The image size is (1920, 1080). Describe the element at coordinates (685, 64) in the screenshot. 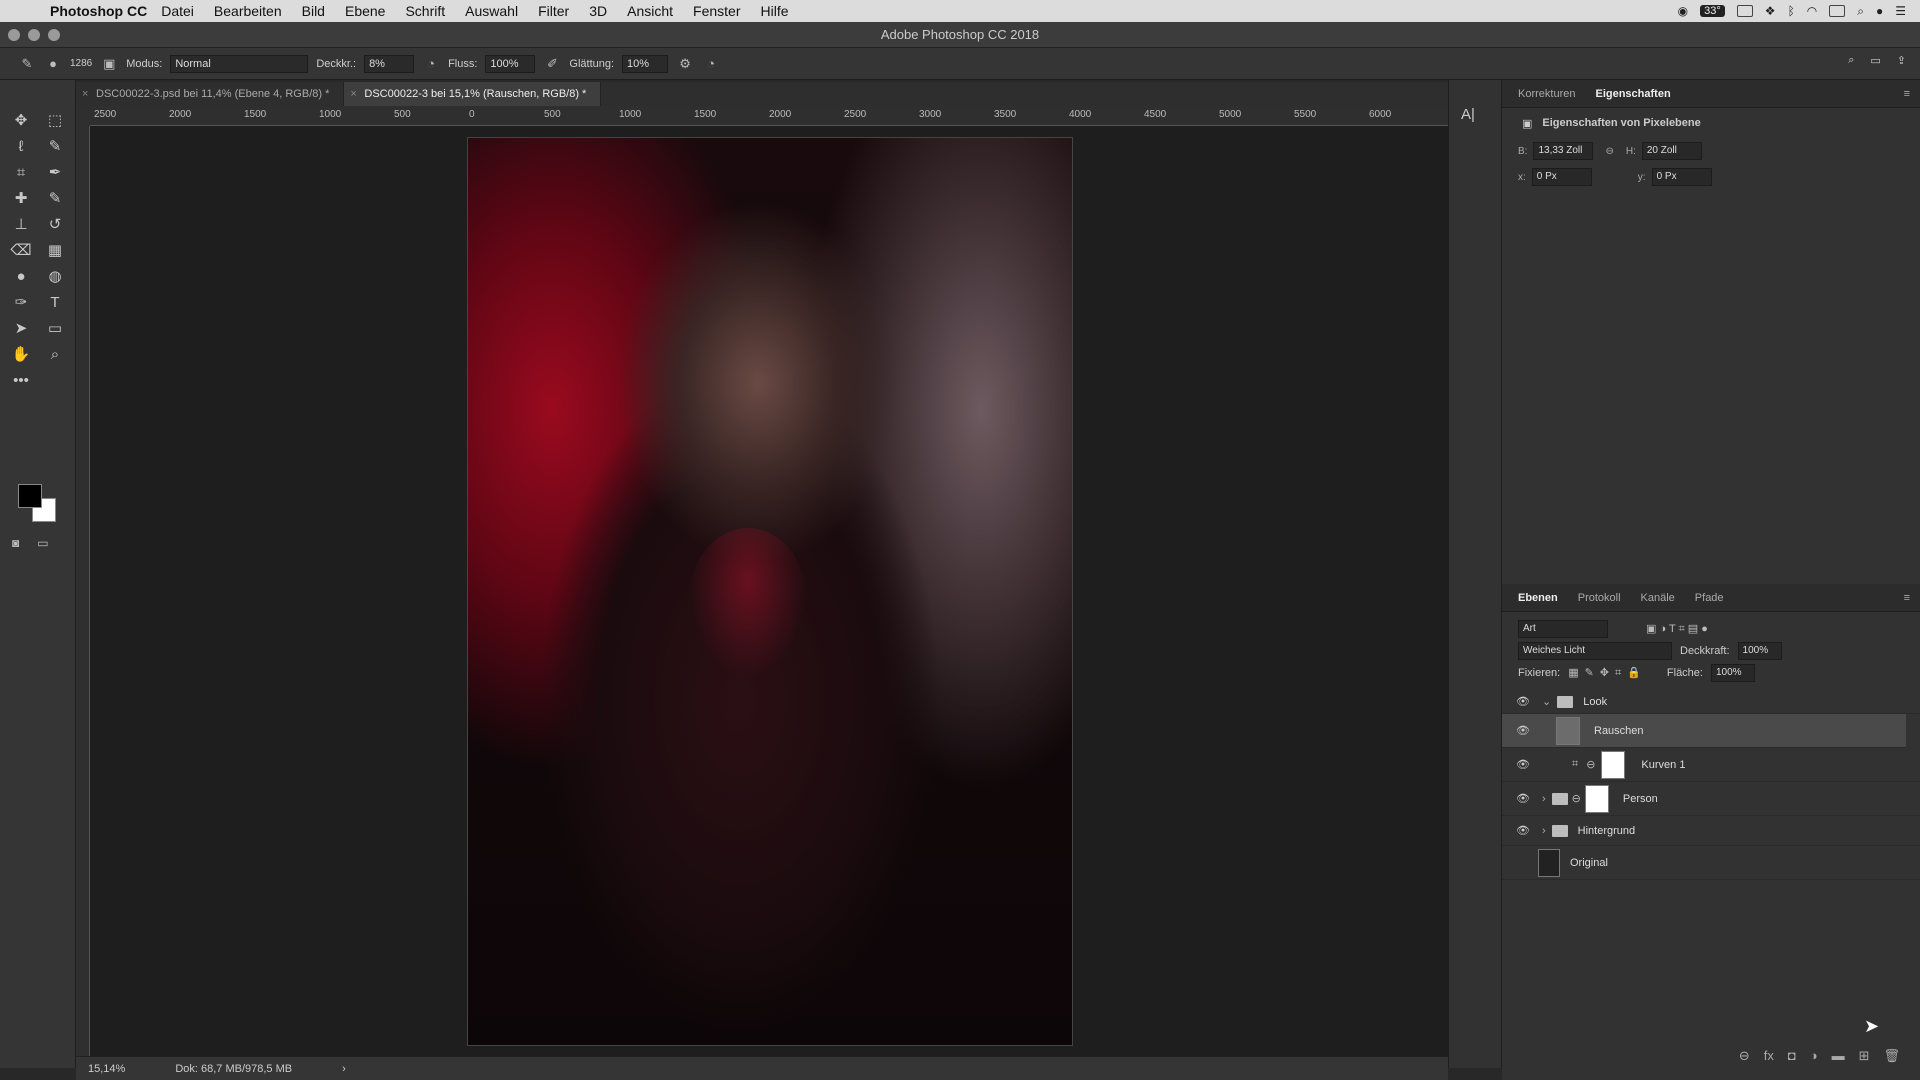

I see `gear-icon: ⚙` at that location.